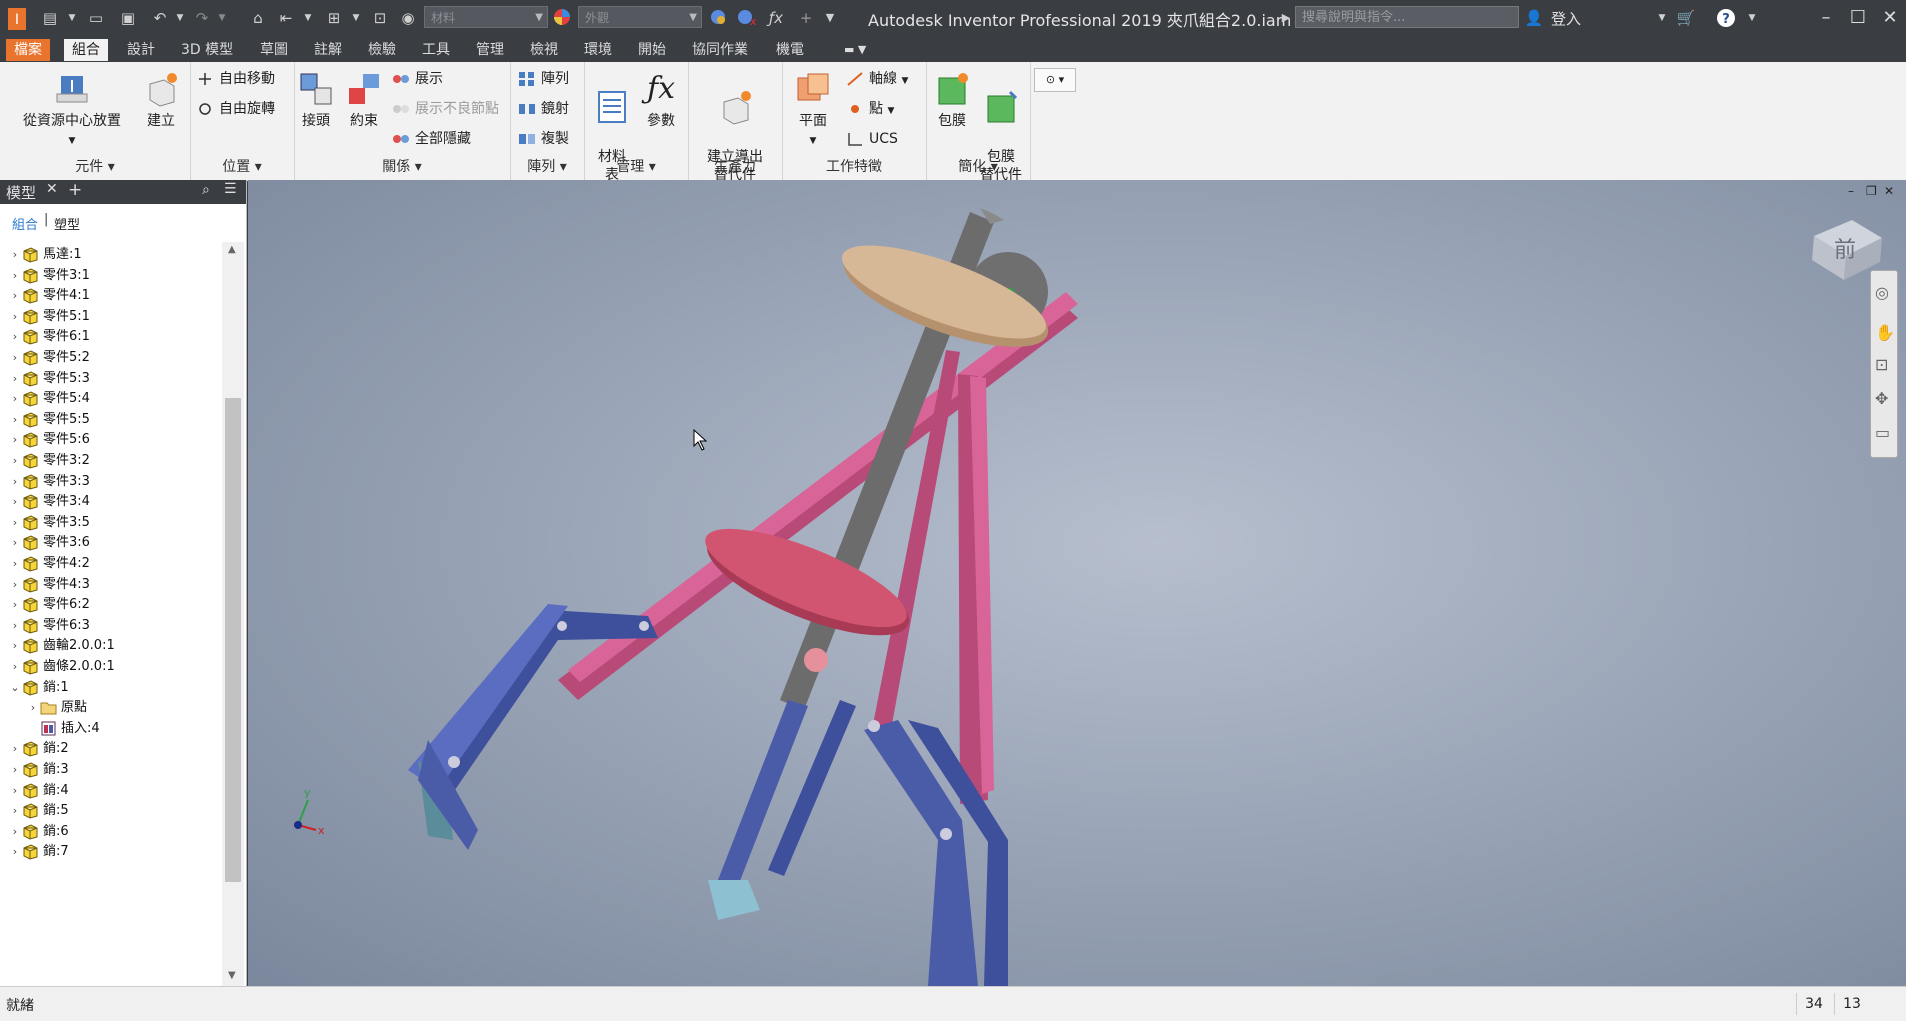  I want to click on tab-assemble: 組合, so click(86, 50).